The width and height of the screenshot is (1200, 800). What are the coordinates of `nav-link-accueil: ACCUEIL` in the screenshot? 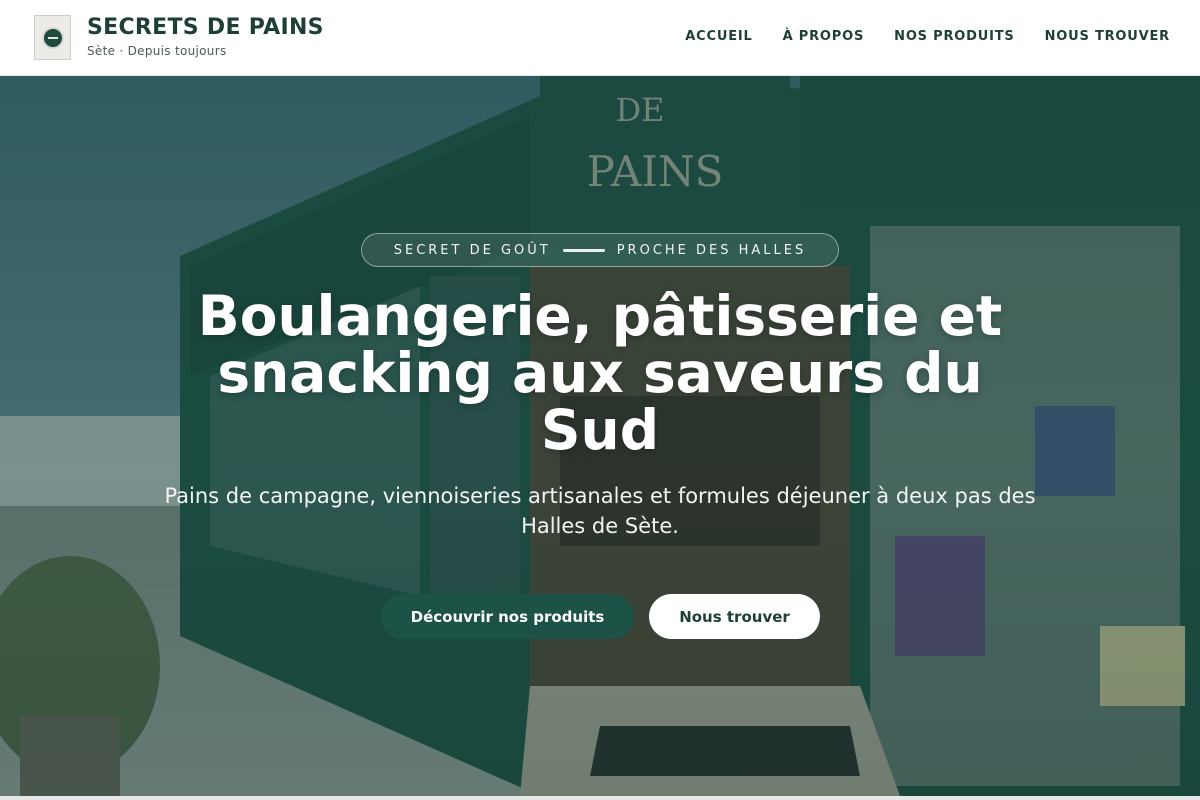 It's located at (718, 36).